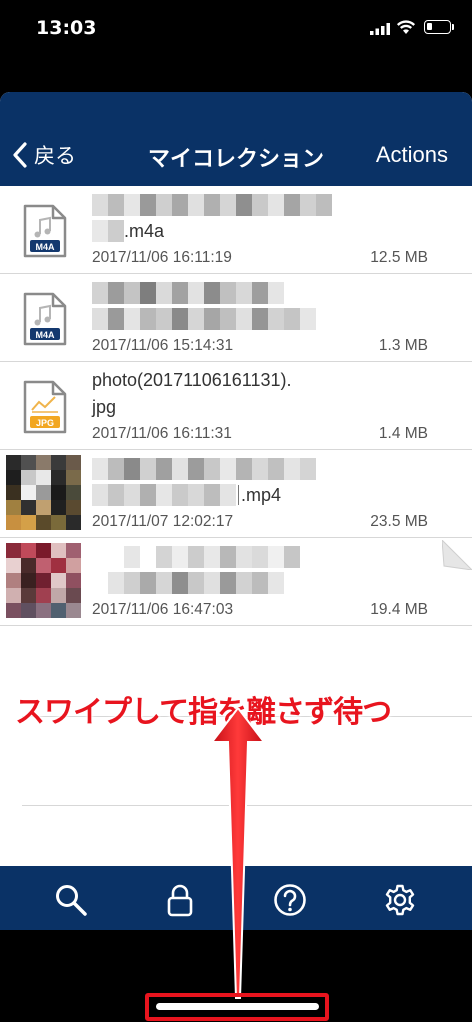 This screenshot has width=472, height=1022. I want to click on file-name-line2: .m4a, so click(128, 231).